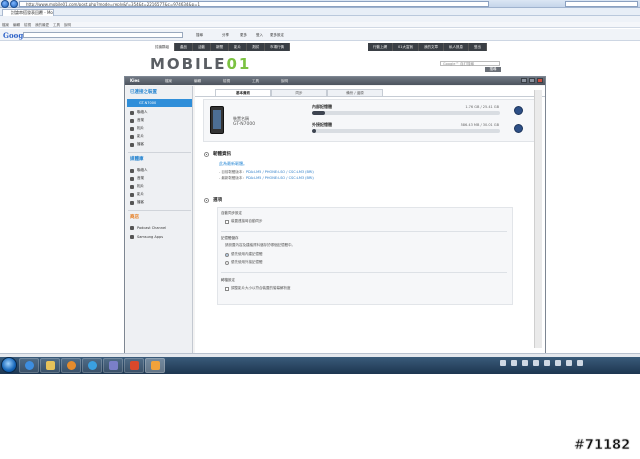  I want to click on tab-basic-info: 基本資訊, so click(243, 92).